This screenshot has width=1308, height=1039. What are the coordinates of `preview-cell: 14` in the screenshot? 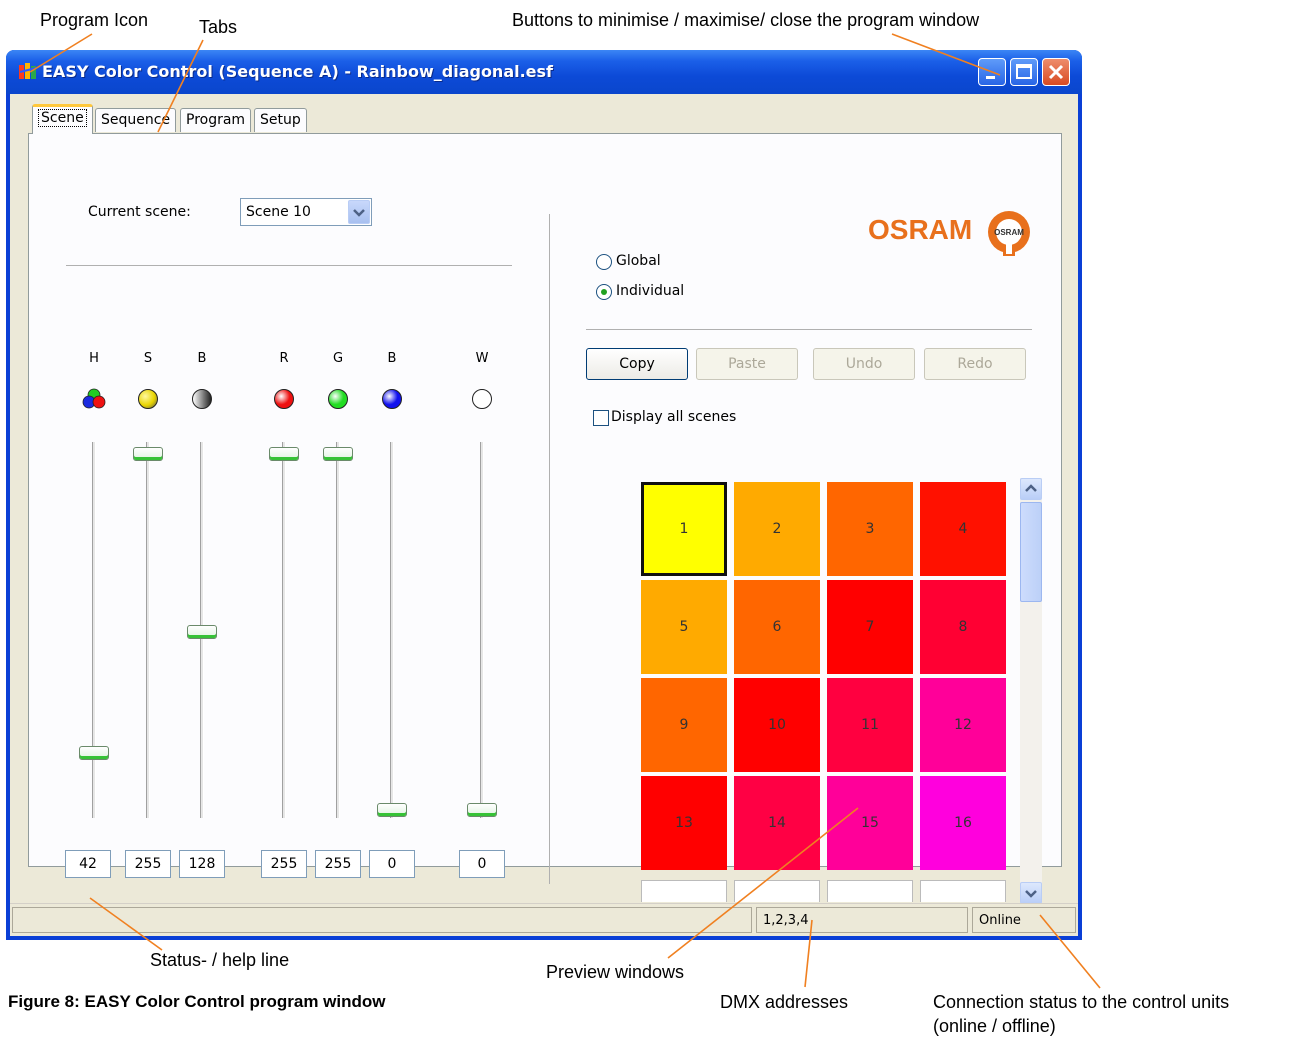 It's located at (777, 823).